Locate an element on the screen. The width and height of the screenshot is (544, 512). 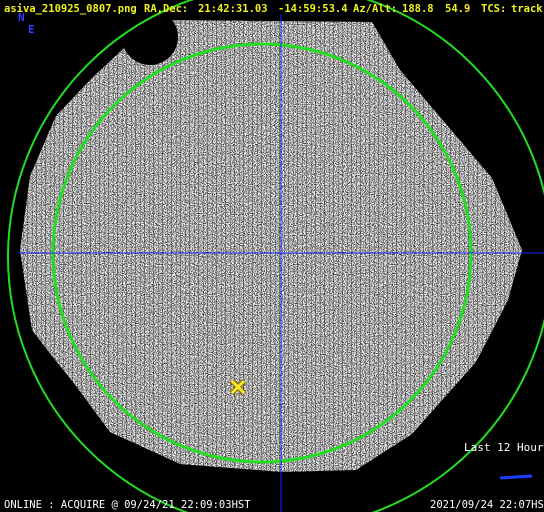
az-value: 188.8 is located at coordinates (418, 9).